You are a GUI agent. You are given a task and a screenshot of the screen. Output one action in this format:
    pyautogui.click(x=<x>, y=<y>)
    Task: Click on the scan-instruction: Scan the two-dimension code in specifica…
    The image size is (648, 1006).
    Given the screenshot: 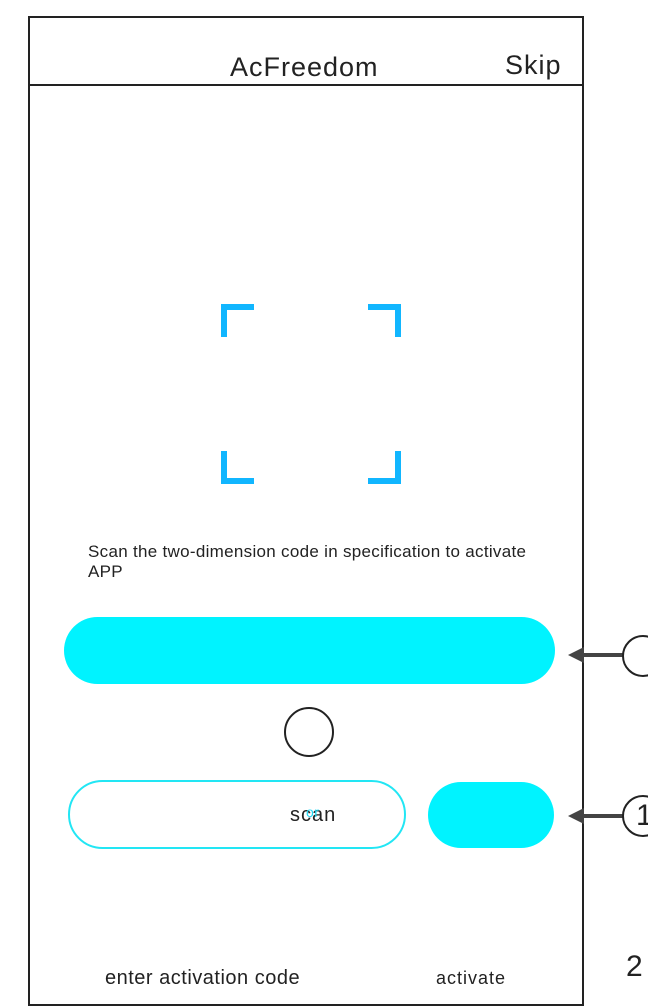 What is the action you would take?
    pyautogui.click(x=307, y=561)
    